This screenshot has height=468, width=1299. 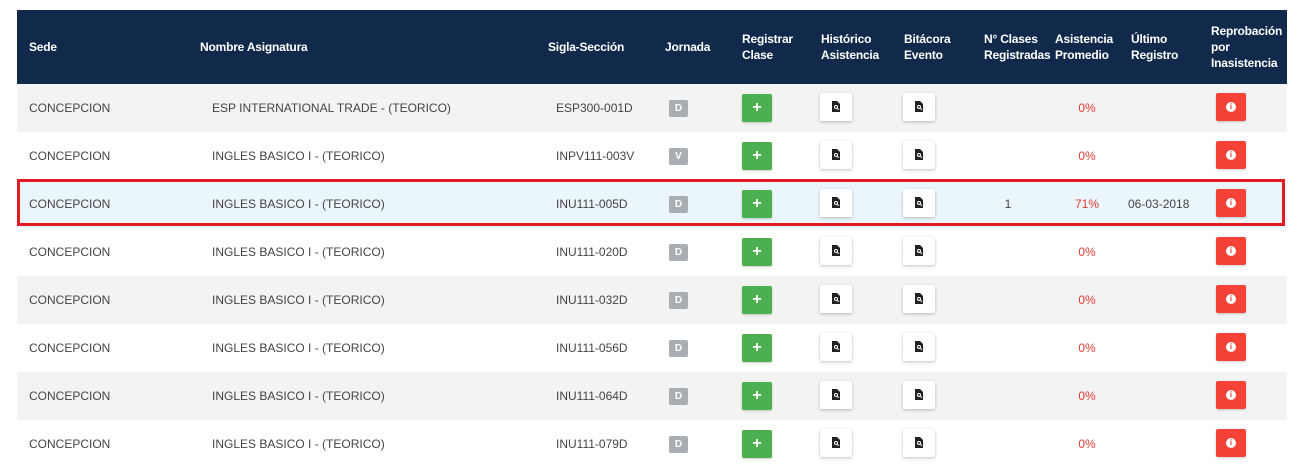 What do you see at coordinates (254, 47) in the screenshot?
I see `header-nombre-asignatura: Nombre Asignatura` at bounding box center [254, 47].